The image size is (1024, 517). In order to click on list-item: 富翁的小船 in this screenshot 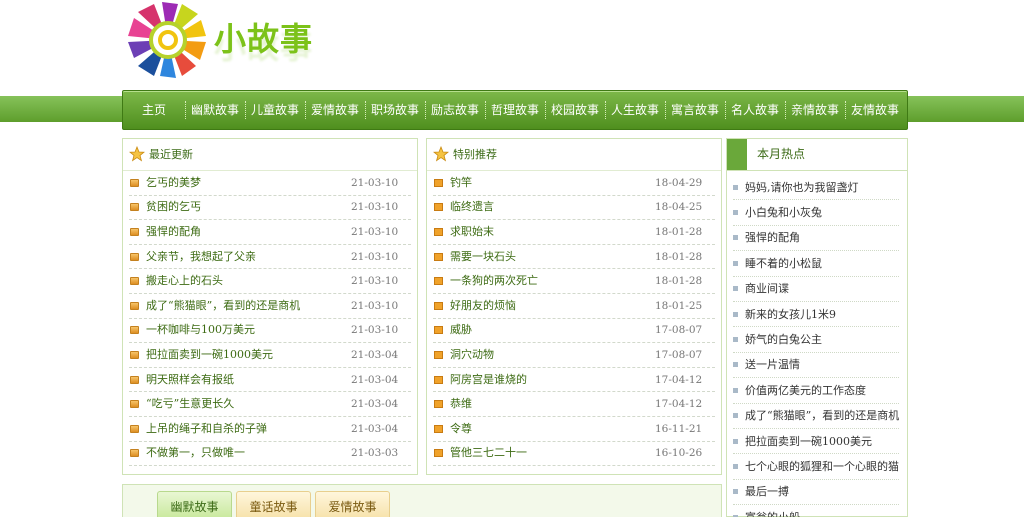, I will do `click(816, 511)`.